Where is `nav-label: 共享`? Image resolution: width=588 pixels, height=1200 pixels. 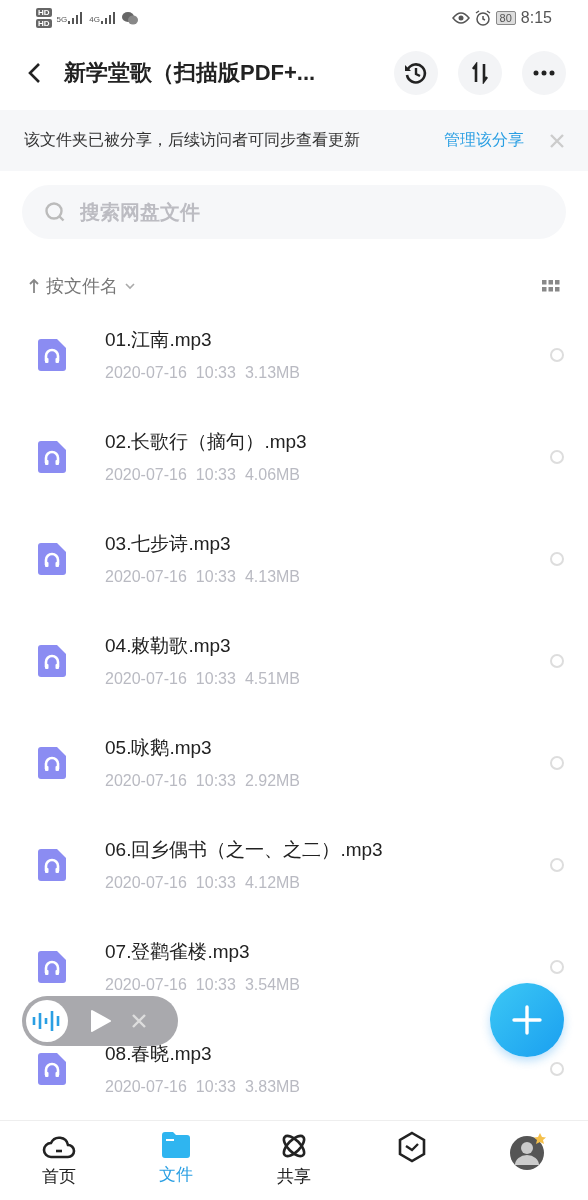 nav-label: 共享 is located at coordinates (294, 1177).